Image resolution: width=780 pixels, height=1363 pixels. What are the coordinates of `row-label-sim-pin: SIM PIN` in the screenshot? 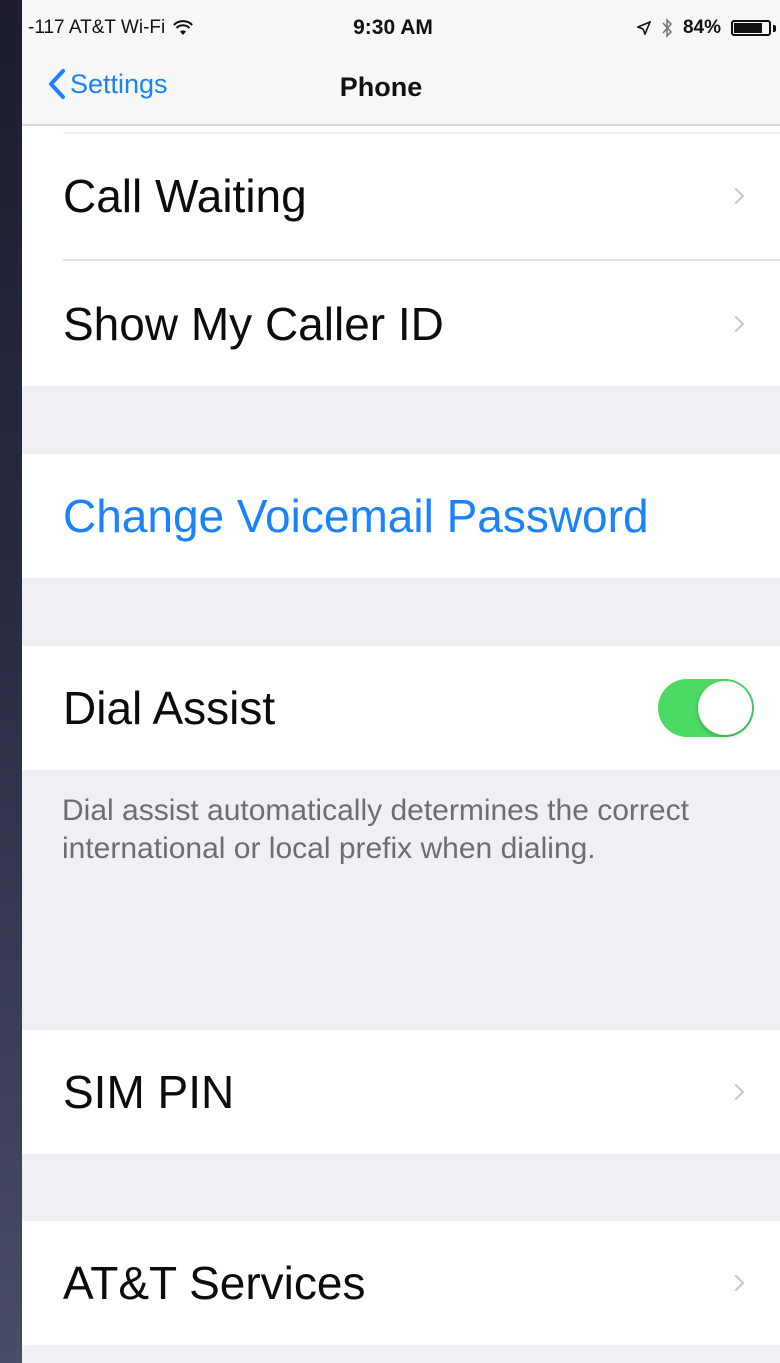 It's located at (149, 1092).